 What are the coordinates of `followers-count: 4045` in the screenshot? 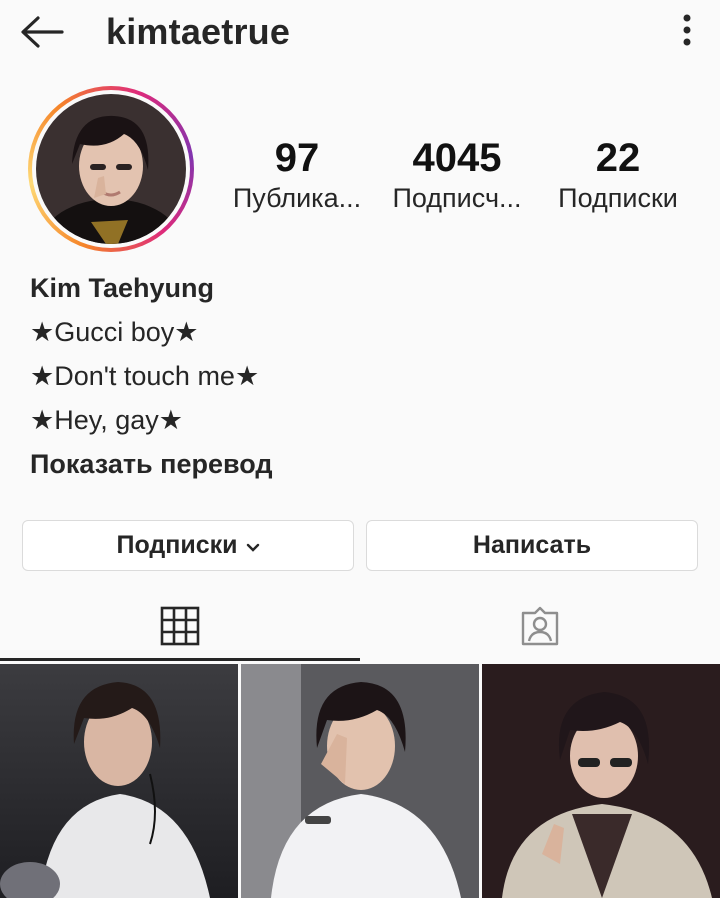 It's located at (457, 158).